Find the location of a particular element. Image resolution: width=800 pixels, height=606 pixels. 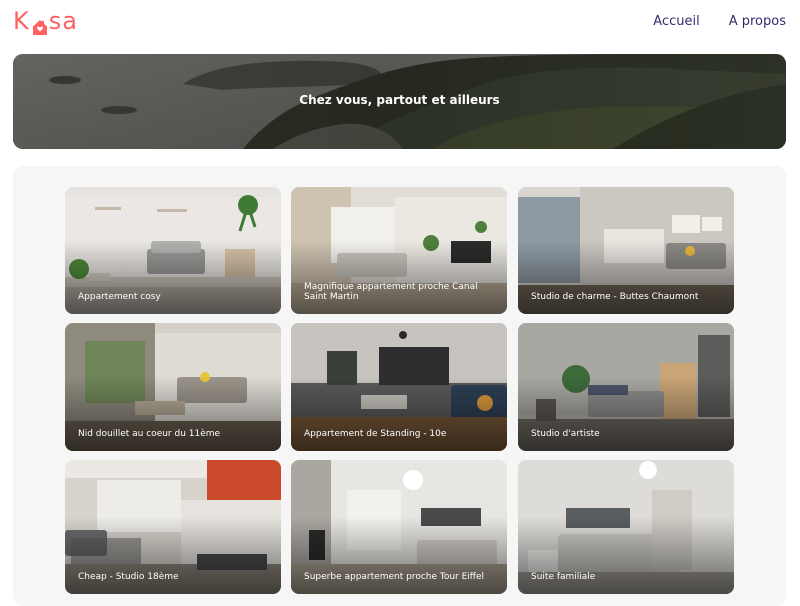

listing-title: Appartement de Standing - 10e is located at coordinates (375, 434).